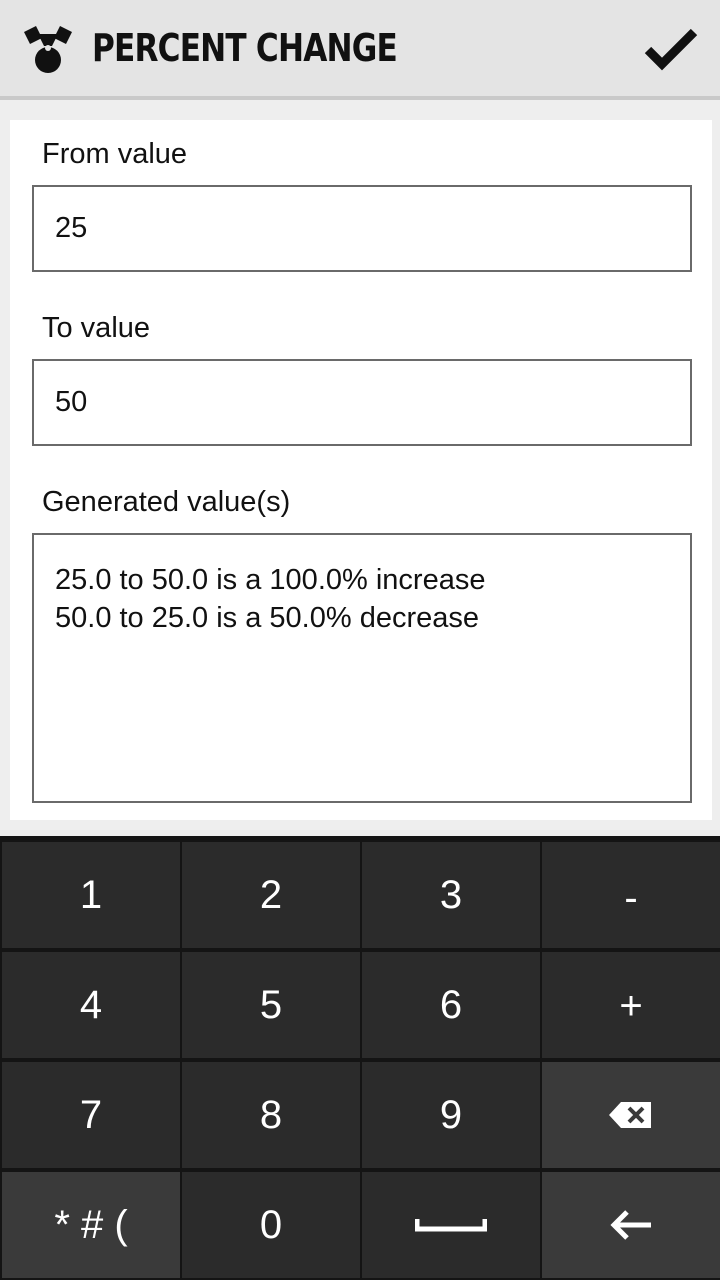  I want to click on key-5: 5, so click(271, 1005).